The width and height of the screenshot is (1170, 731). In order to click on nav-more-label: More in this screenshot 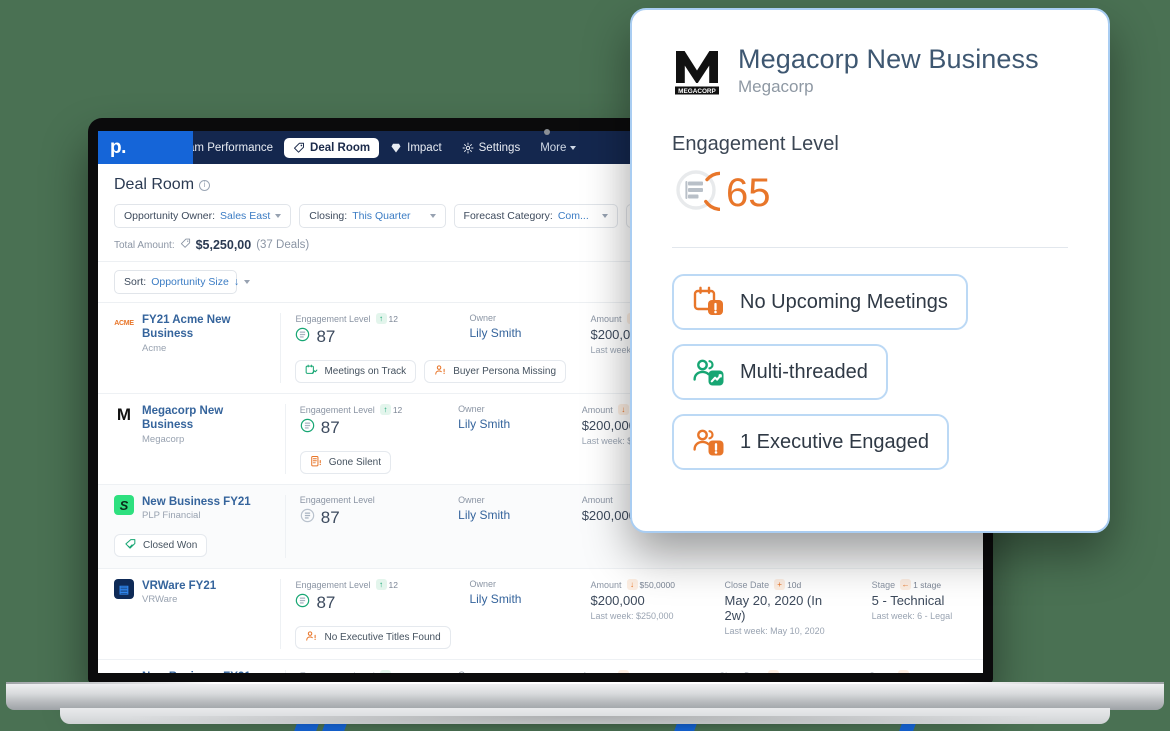, I will do `click(553, 147)`.